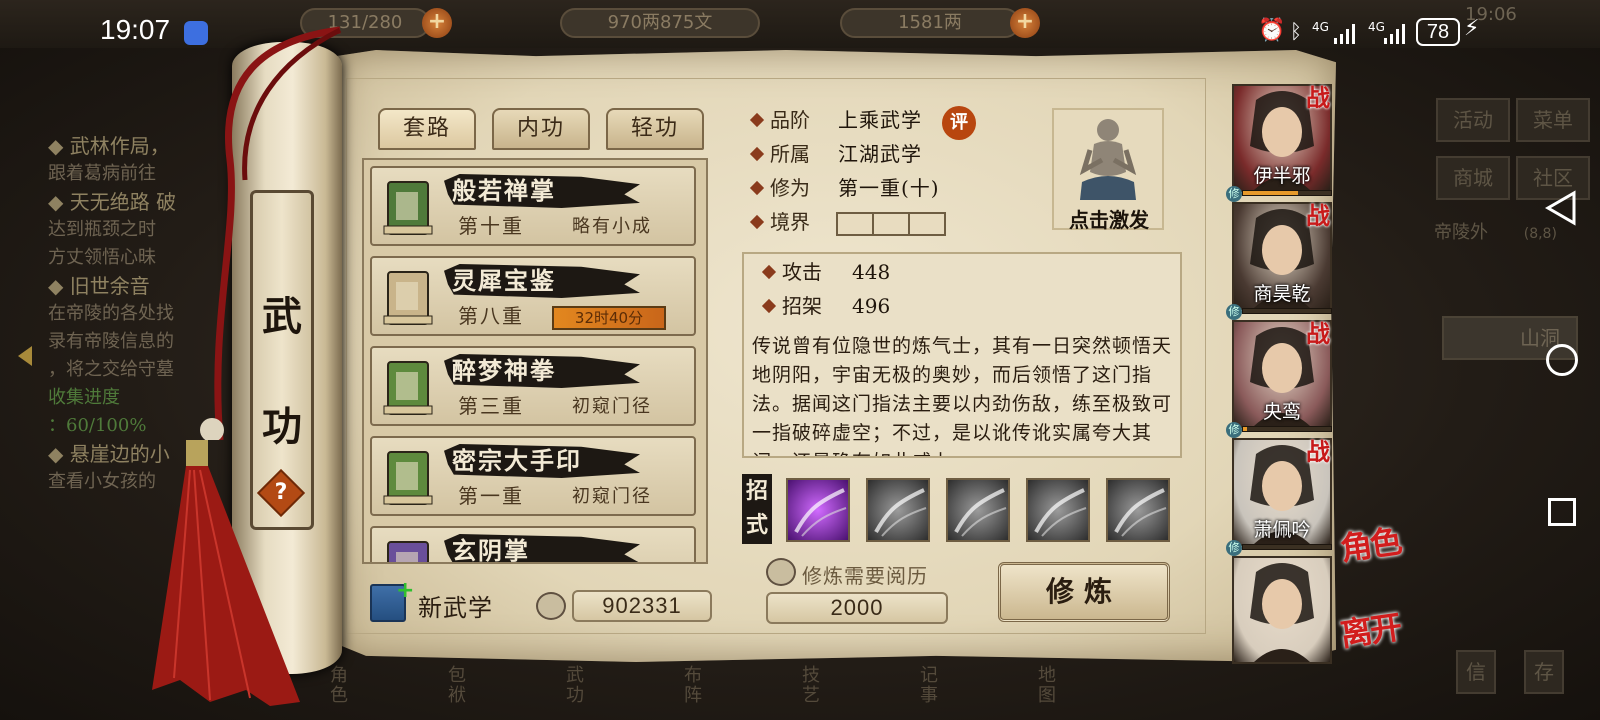 The image size is (1600, 720). What do you see at coordinates (1473, 178) in the screenshot?
I see `menu-shop-button: 商城` at bounding box center [1473, 178].